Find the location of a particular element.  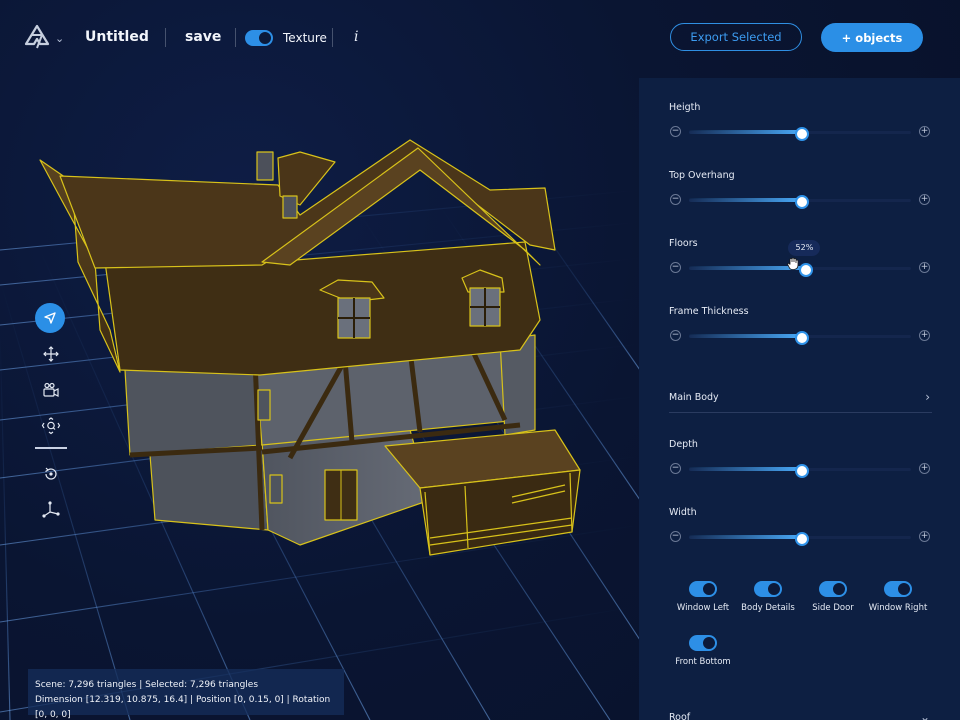

camera-tool is located at coordinates (51, 390).